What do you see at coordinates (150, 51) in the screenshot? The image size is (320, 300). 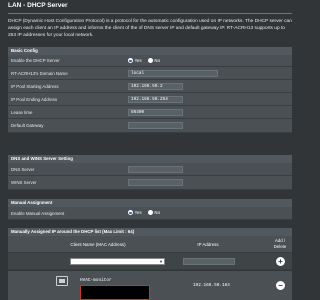 I see `section-basic-config: Basic Config` at bounding box center [150, 51].